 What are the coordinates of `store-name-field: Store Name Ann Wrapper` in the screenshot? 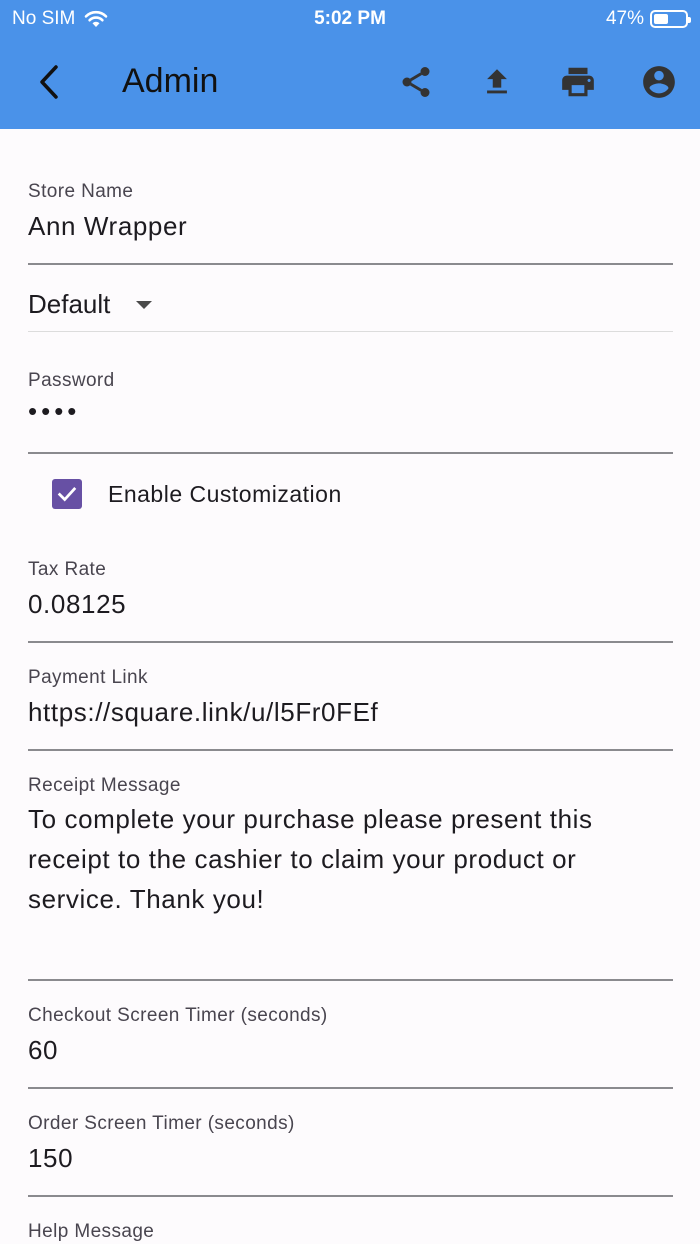 It's located at (350, 219).